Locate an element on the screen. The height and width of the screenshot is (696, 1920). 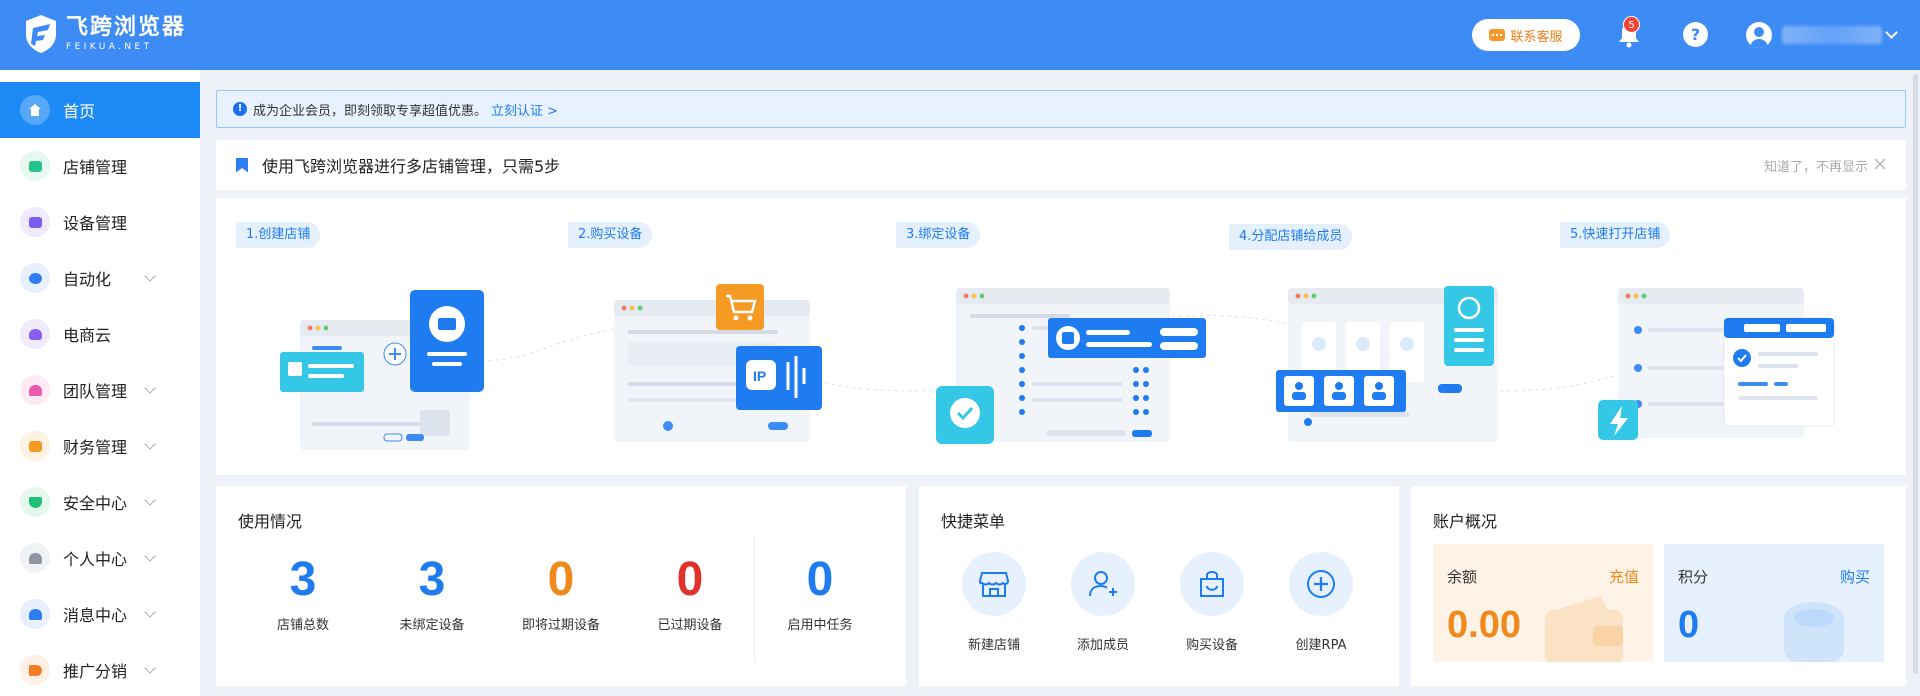
logo-shield-icon is located at coordinates (41, 34).